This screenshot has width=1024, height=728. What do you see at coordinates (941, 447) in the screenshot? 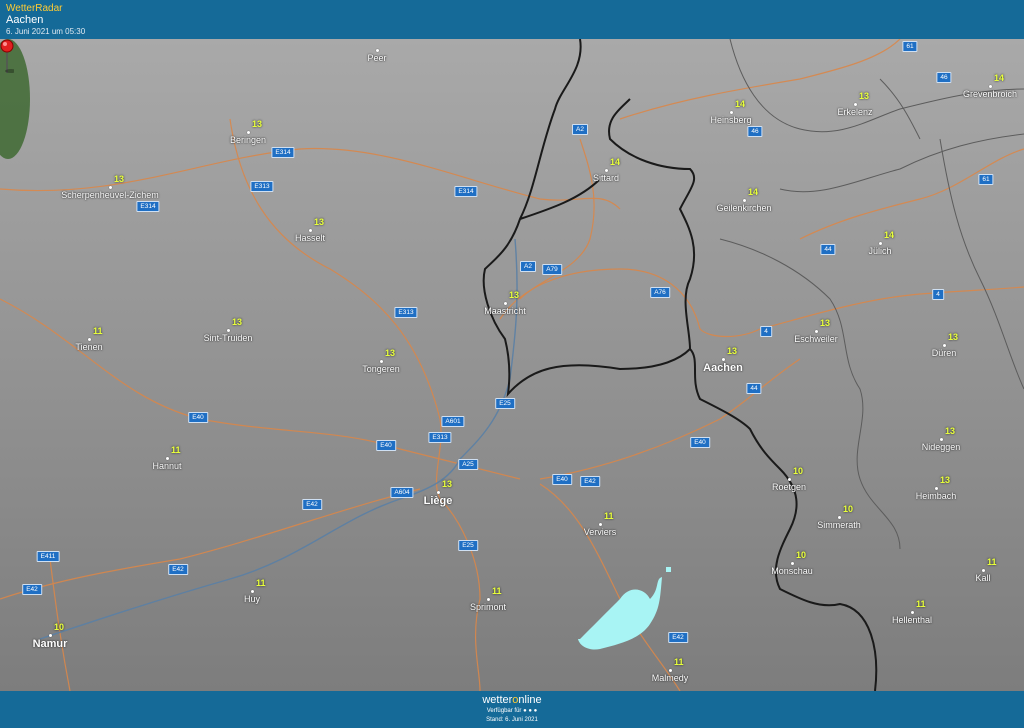
I see `city-label: Nideggen` at bounding box center [941, 447].